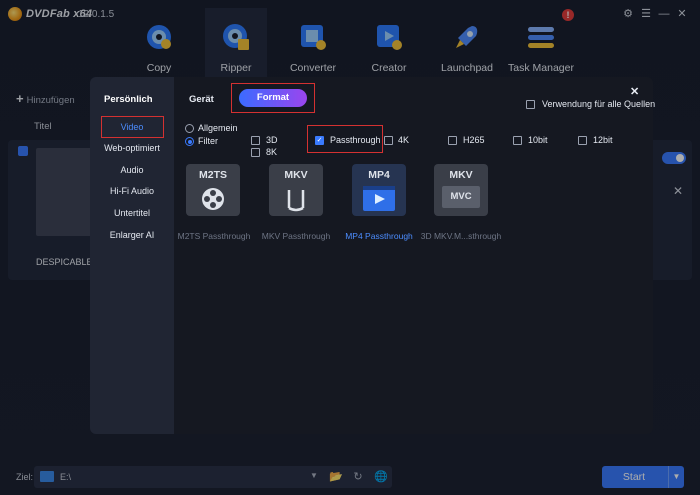 The width and height of the screenshot is (700, 495). What do you see at coordinates (201, 99) in the screenshot?
I see `tab-device: Gerät` at bounding box center [201, 99].